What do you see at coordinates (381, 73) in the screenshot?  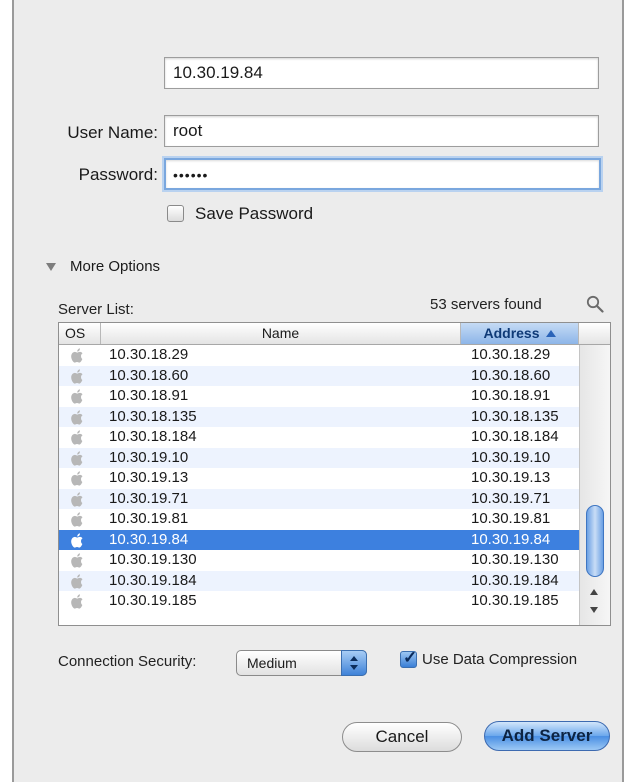 I see `server-input: 10.30.19.84` at bounding box center [381, 73].